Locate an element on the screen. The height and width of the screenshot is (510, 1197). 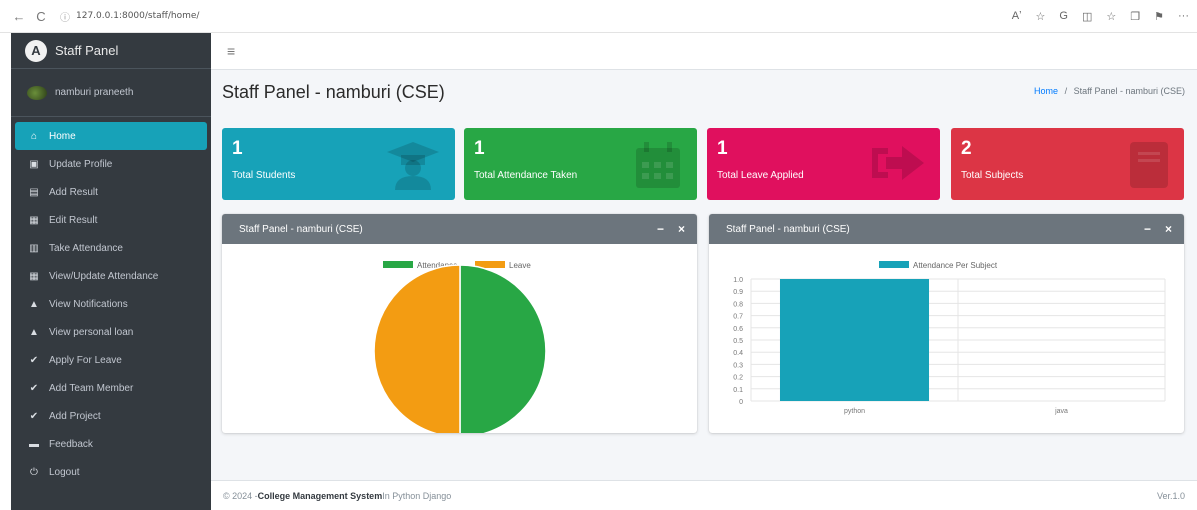
profile-icon: ⚑ is located at coordinates (1159, 16).